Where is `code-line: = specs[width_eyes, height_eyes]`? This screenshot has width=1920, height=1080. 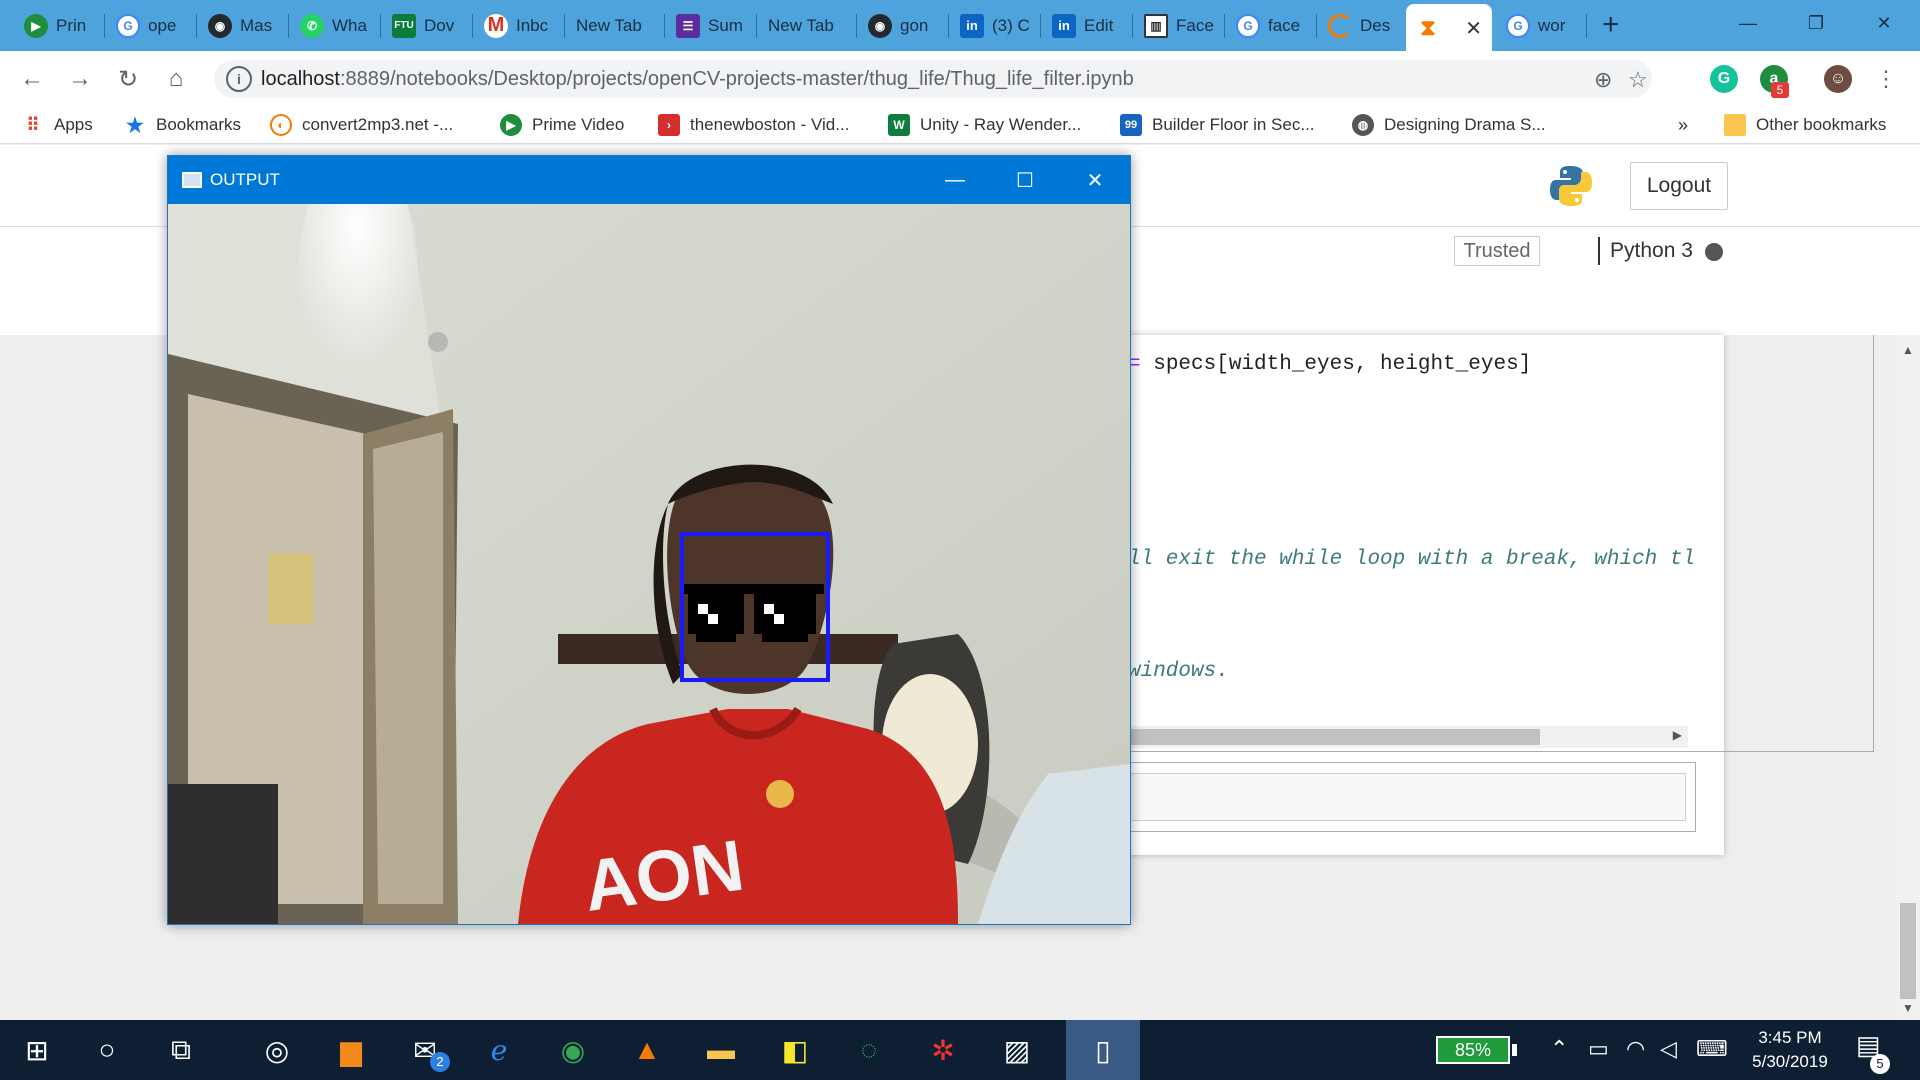 code-line: = specs[width_eyes, height_eyes] is located at coordinates (1330, 364).